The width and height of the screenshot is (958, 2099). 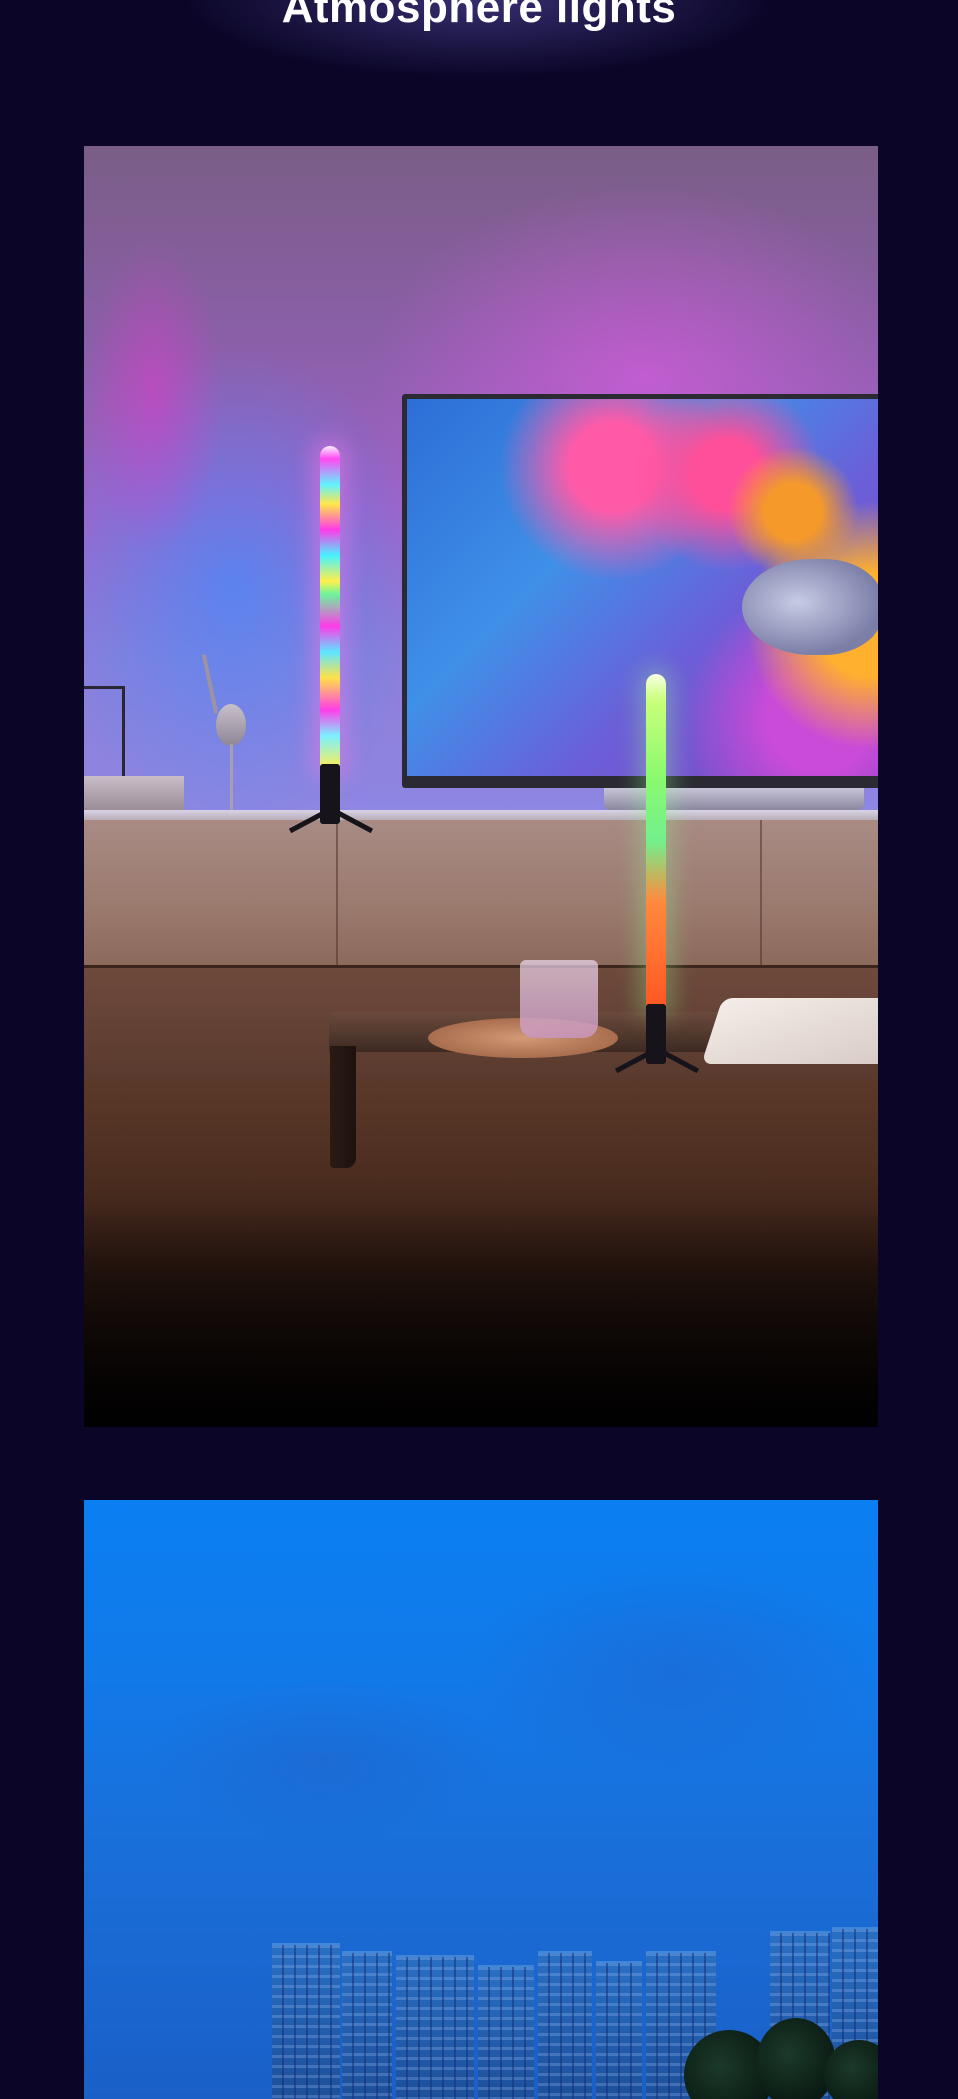 I want to click on tv-cabinet-top, so click(x=481, y=815).